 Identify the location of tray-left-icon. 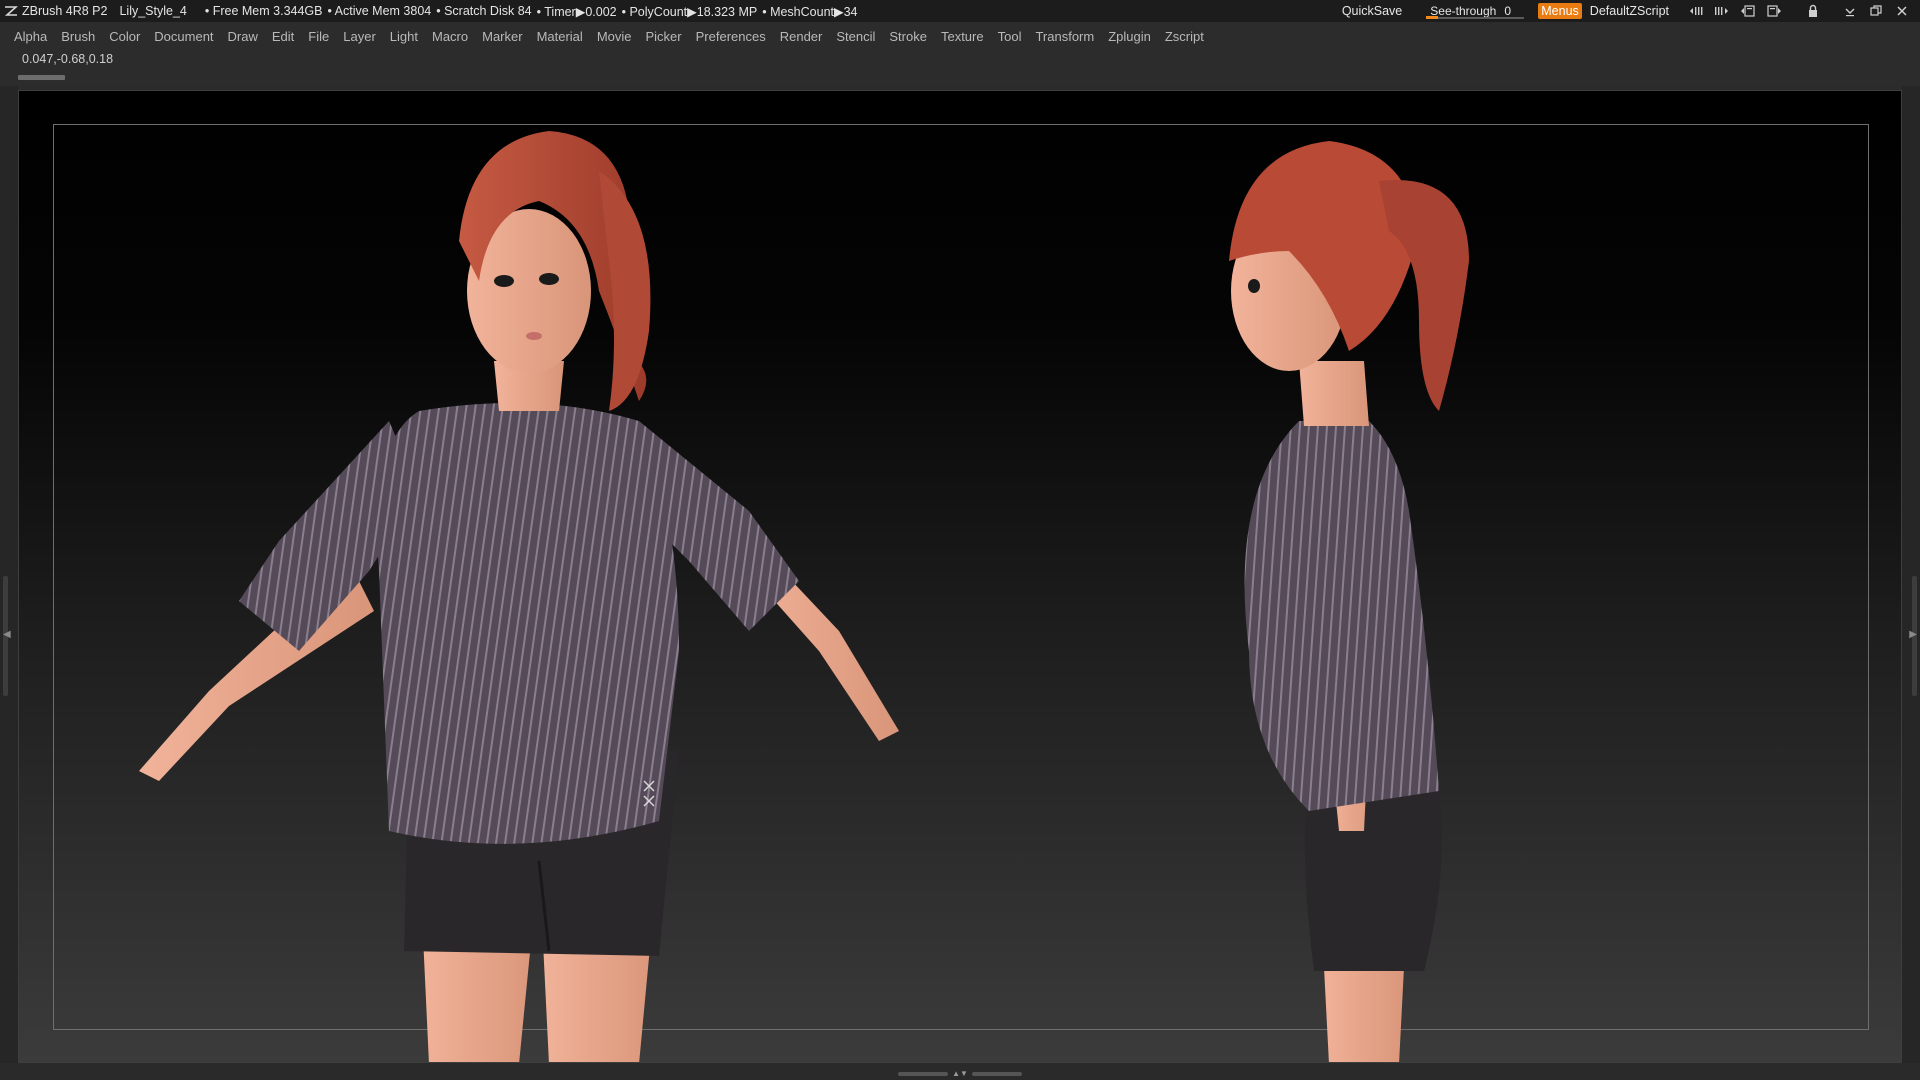
(1696, 11).